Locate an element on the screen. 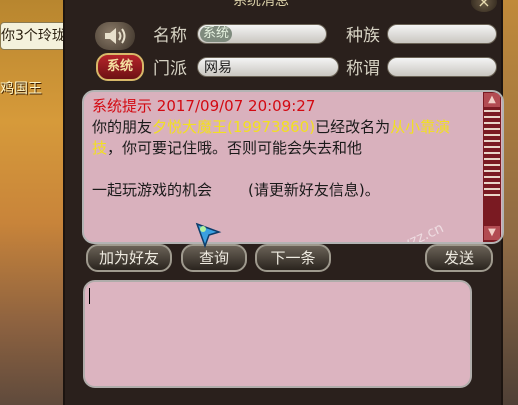 This screenshot has height=405, width=518. race-label: 种族 is located at coordinates (363, 36).